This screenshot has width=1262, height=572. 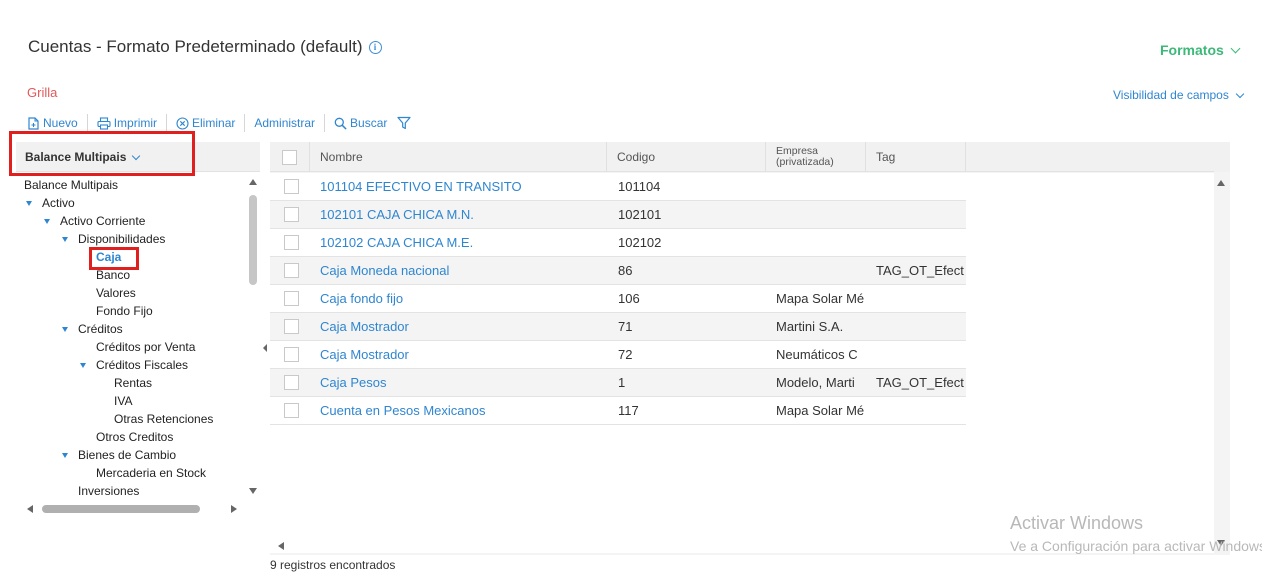 I want to click on cell-company: Modelo, Marti, so click(x=815, y=382).